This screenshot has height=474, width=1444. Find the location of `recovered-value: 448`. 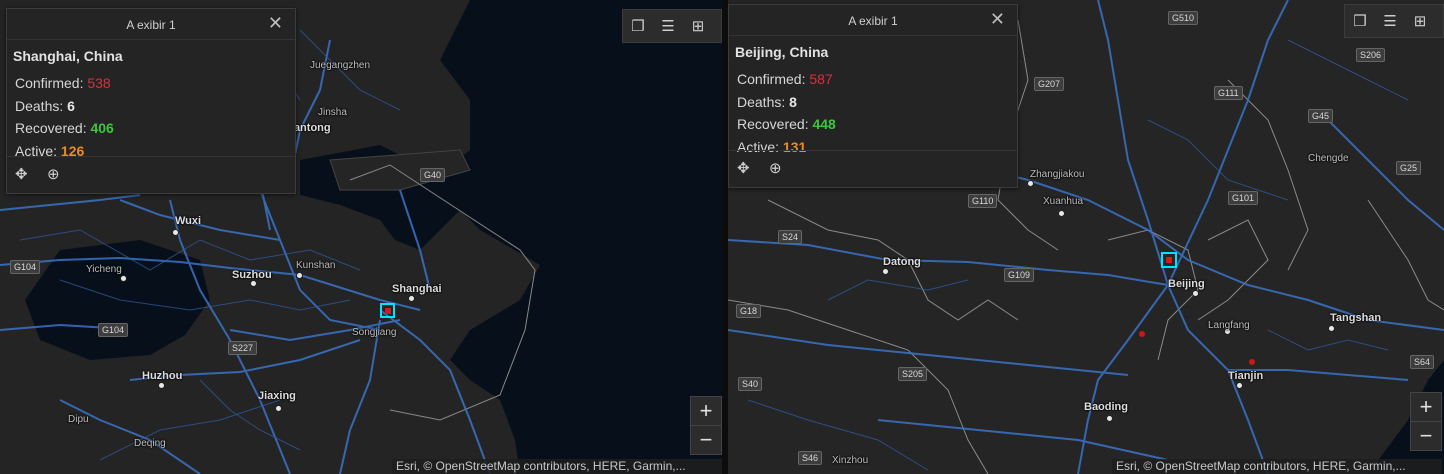

recovered-value: 448 is located at coordinates (824, 124).